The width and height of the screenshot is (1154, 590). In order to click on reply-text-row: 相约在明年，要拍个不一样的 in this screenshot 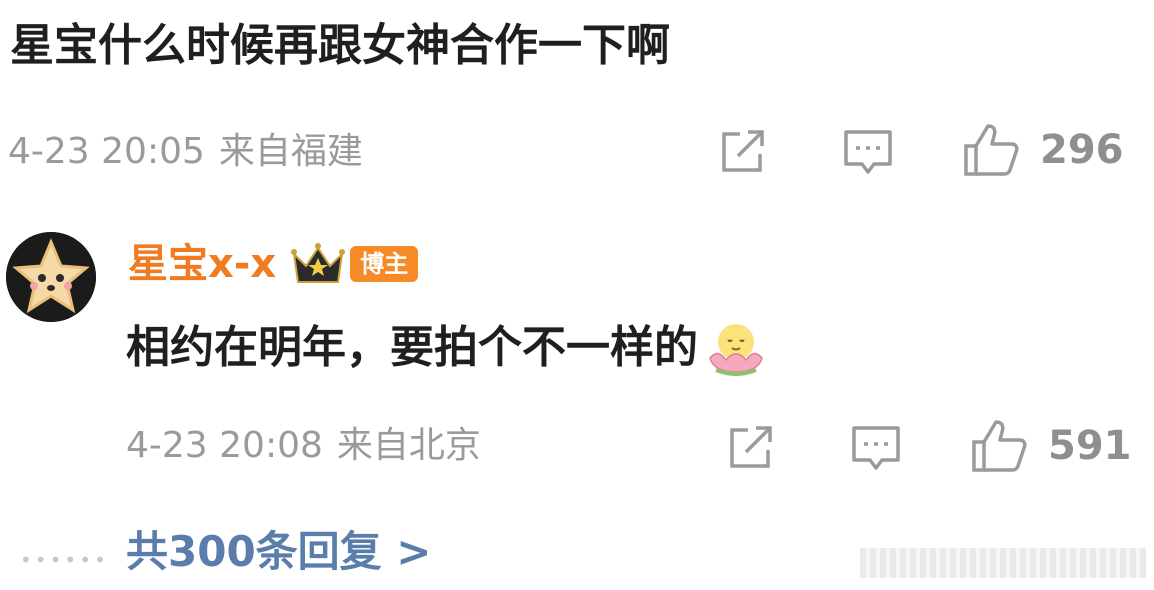, I will do `click(447, 348)`.